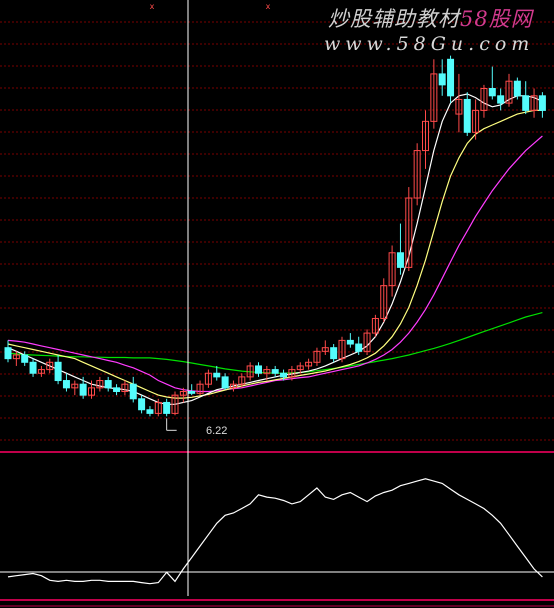  What do you see at coordinates (429, 44) in the screenshot?
I see `watermark-url: www.58Gu.com` at bounding box center [429, 44].